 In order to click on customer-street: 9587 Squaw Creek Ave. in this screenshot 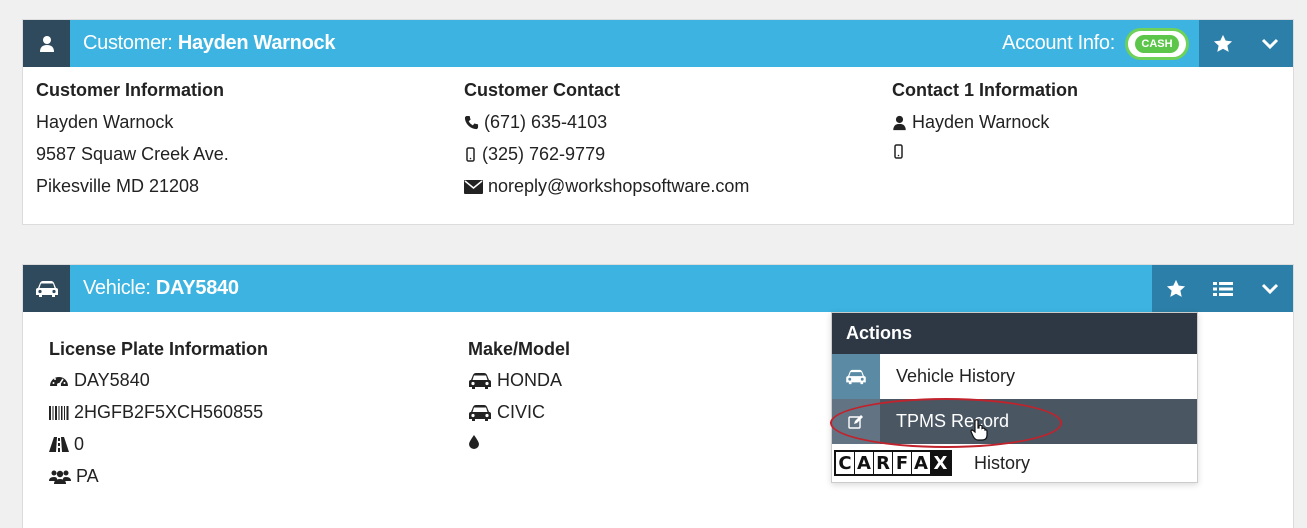, I will do `click(132, 154)`.